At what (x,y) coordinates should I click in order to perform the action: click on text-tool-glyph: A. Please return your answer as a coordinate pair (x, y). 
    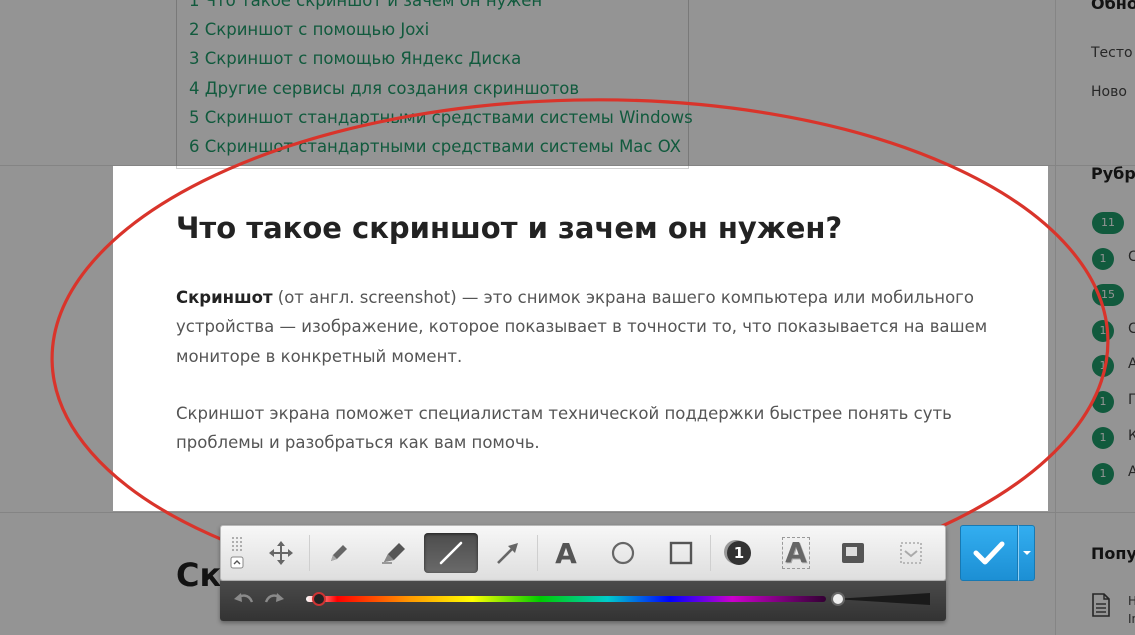
    Looking at the image, I should click on (566, 553).